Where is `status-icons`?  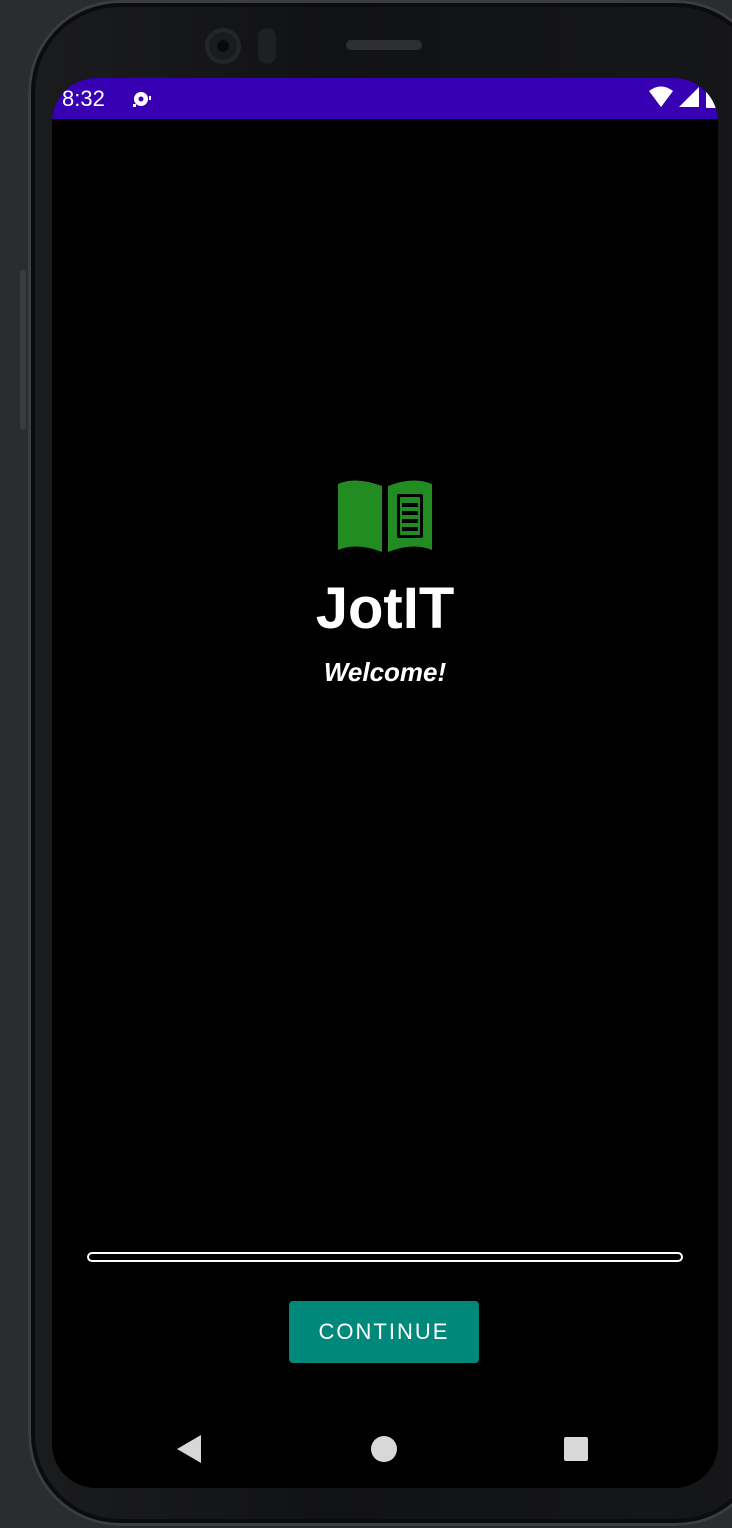 status-icons is located at coordinates (683, 99).